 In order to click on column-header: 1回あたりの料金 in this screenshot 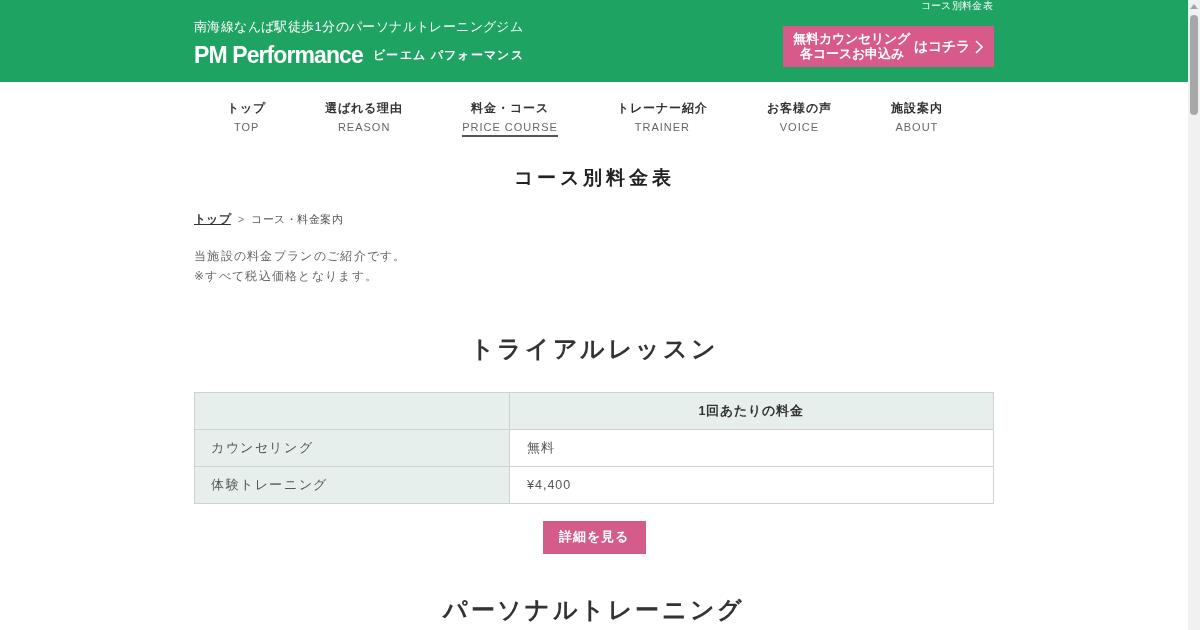, I will do `click(751, 411)`.